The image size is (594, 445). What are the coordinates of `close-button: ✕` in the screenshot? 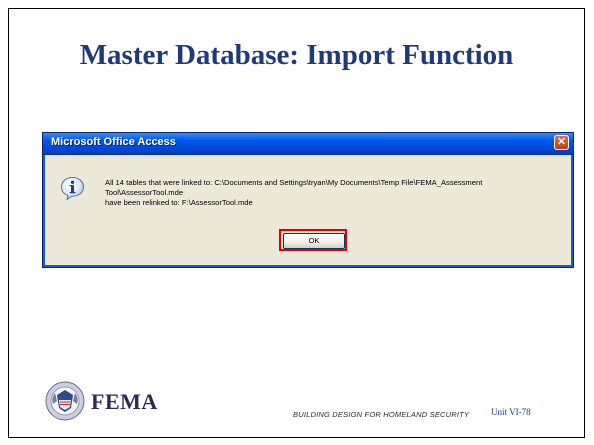 It's located at (561, 142).